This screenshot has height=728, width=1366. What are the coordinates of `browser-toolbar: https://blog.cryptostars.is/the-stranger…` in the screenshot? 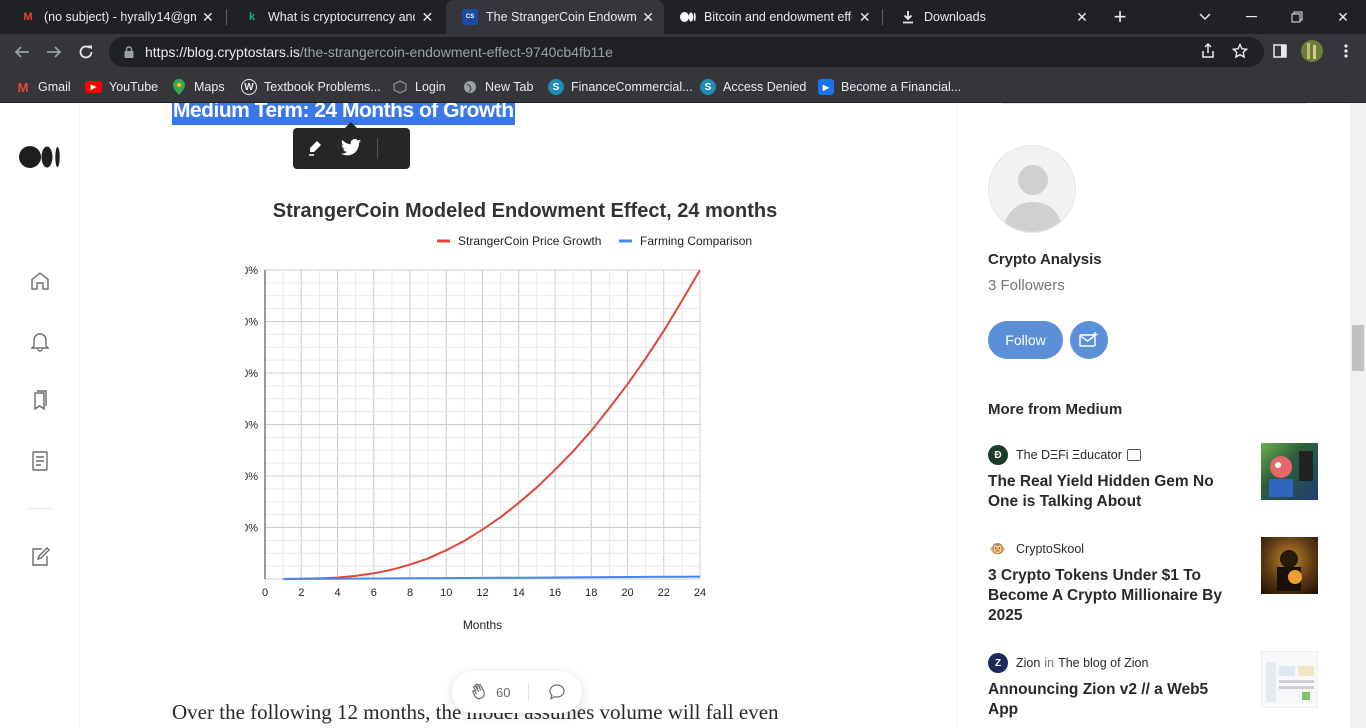 It's located at (683, 52).